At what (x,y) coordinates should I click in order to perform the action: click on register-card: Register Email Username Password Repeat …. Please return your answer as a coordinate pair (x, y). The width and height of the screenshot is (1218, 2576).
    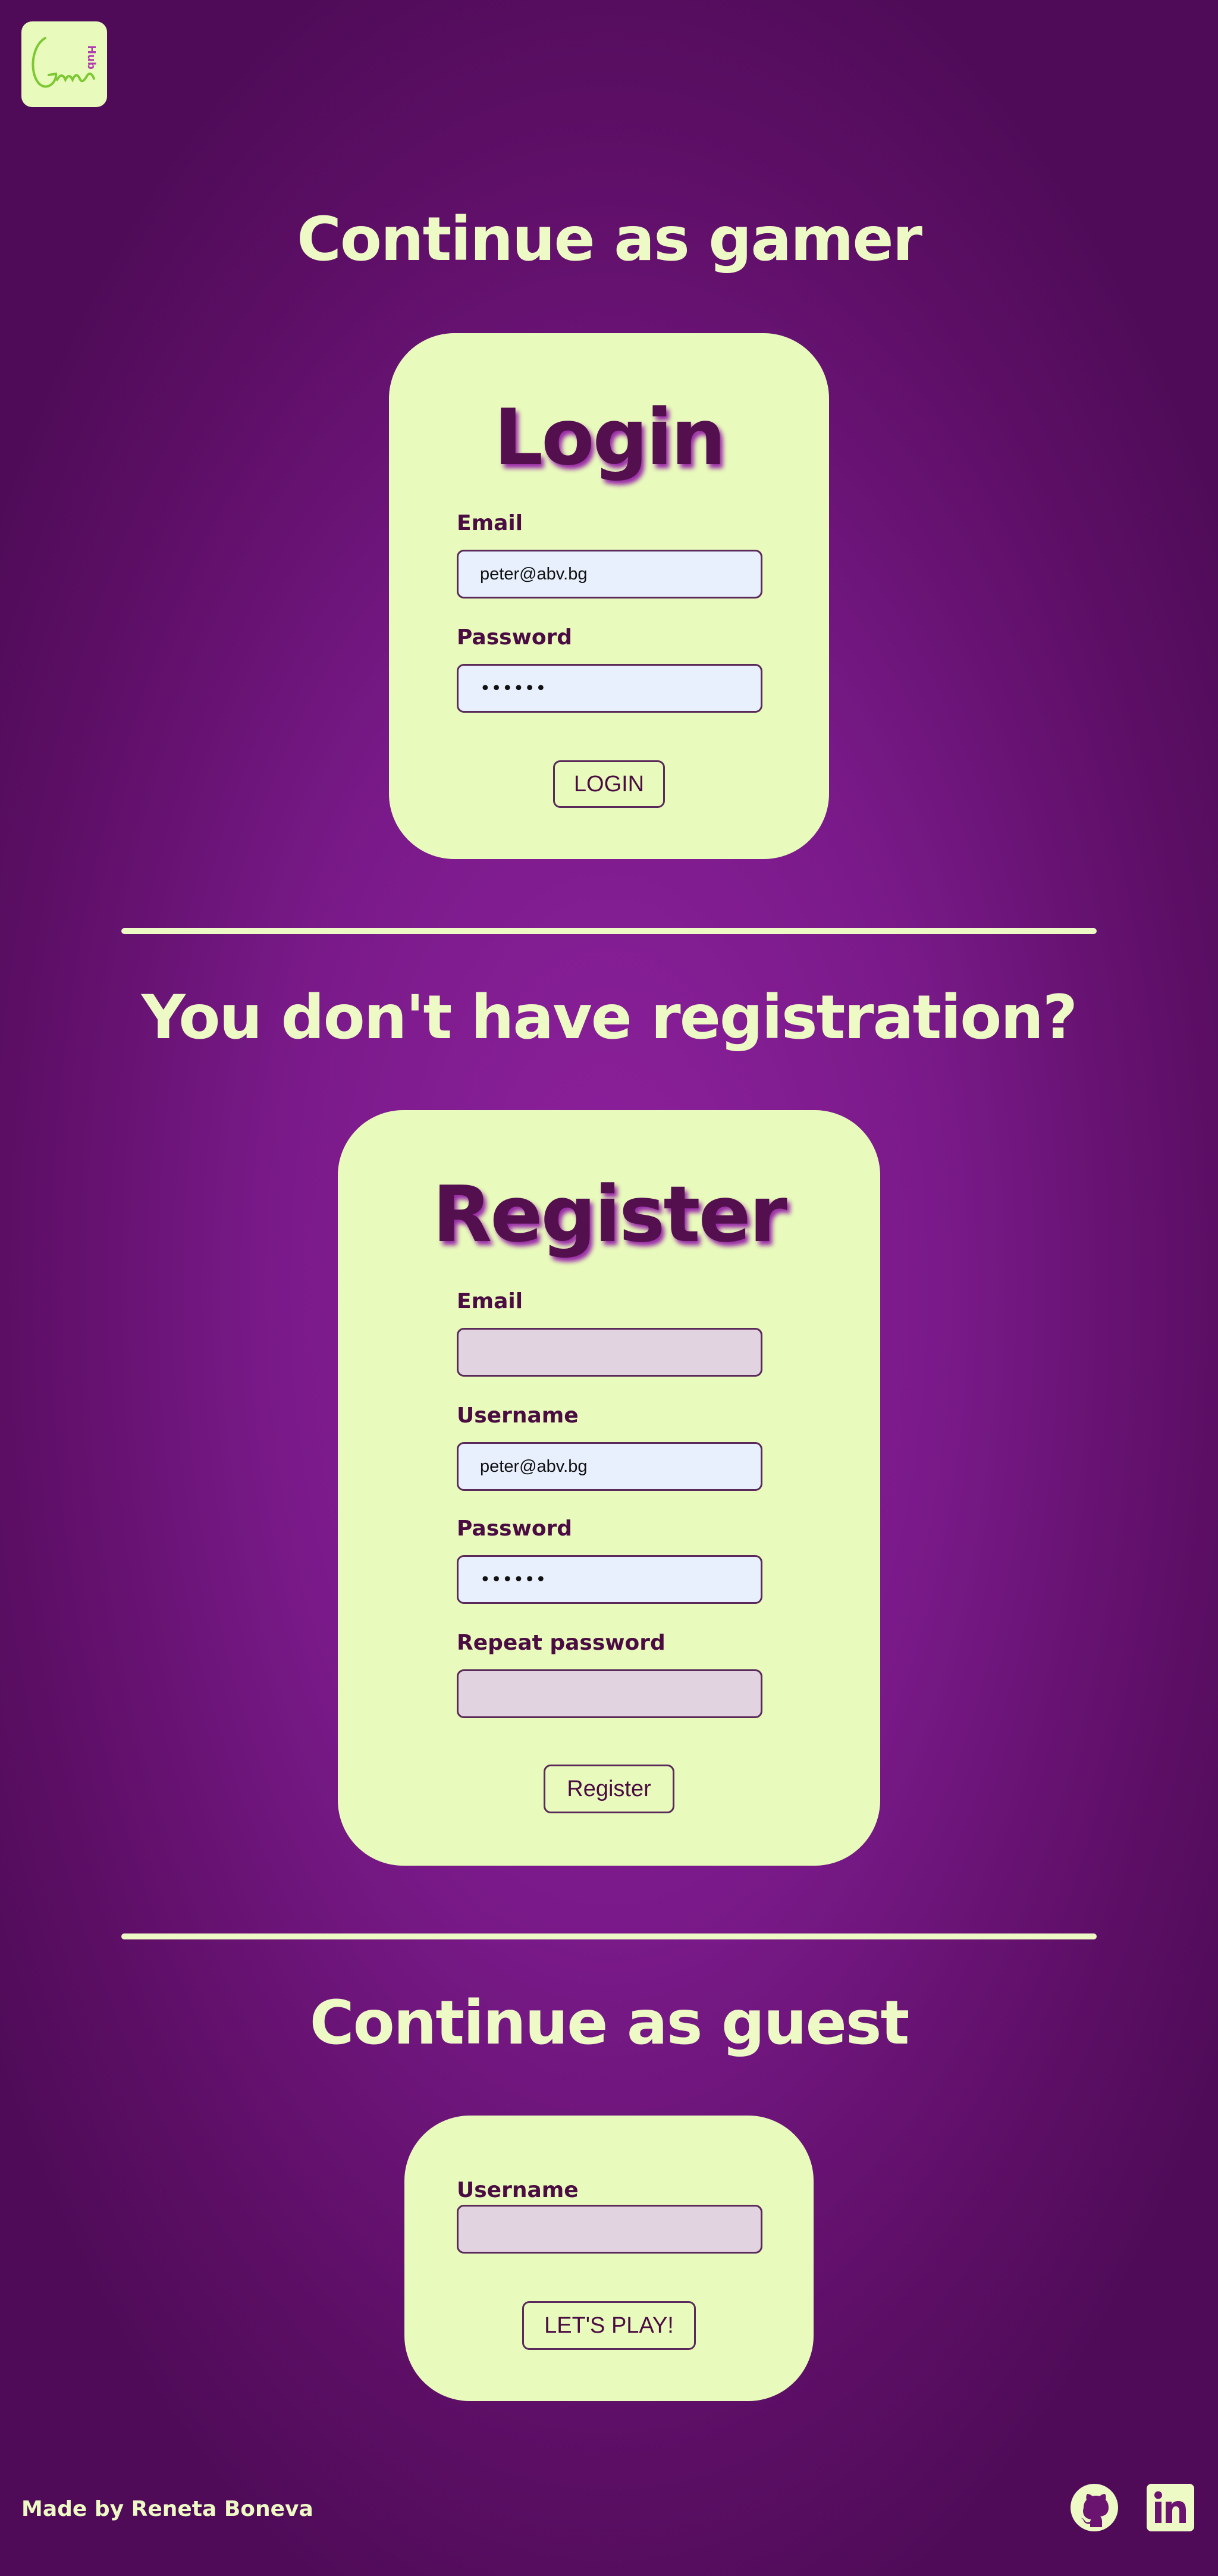
    Looking at the image, I should click on (609, 1488).